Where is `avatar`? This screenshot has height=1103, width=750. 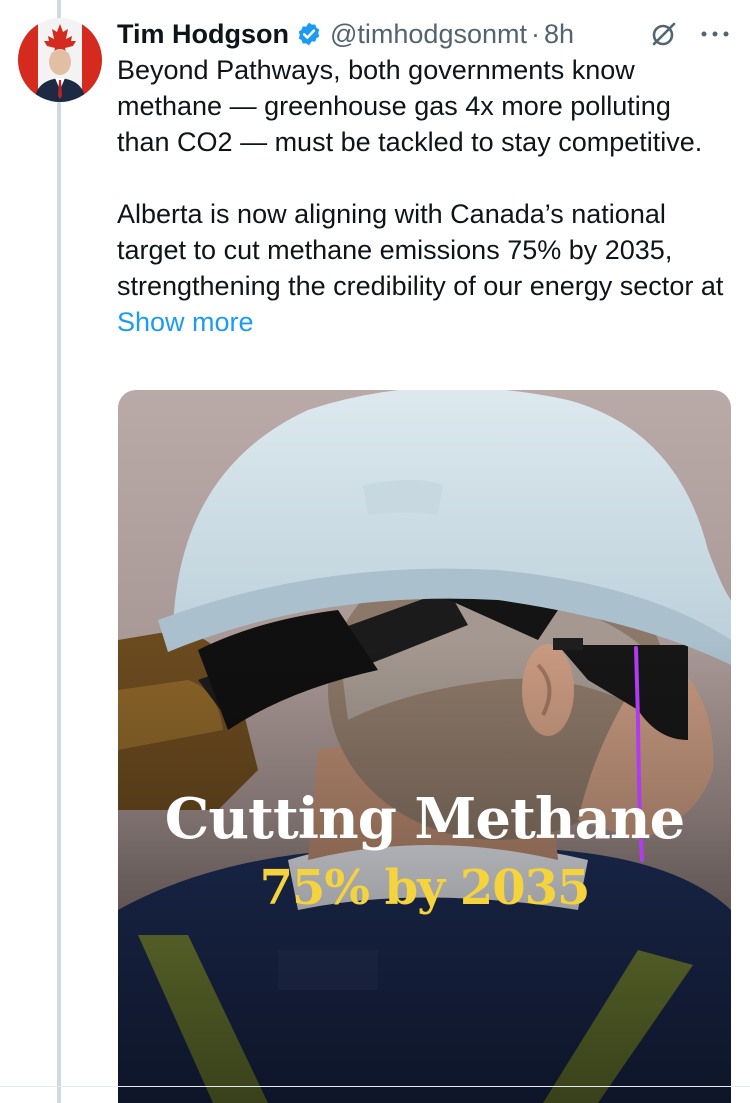
avatar is located at coordinates (60, 60).